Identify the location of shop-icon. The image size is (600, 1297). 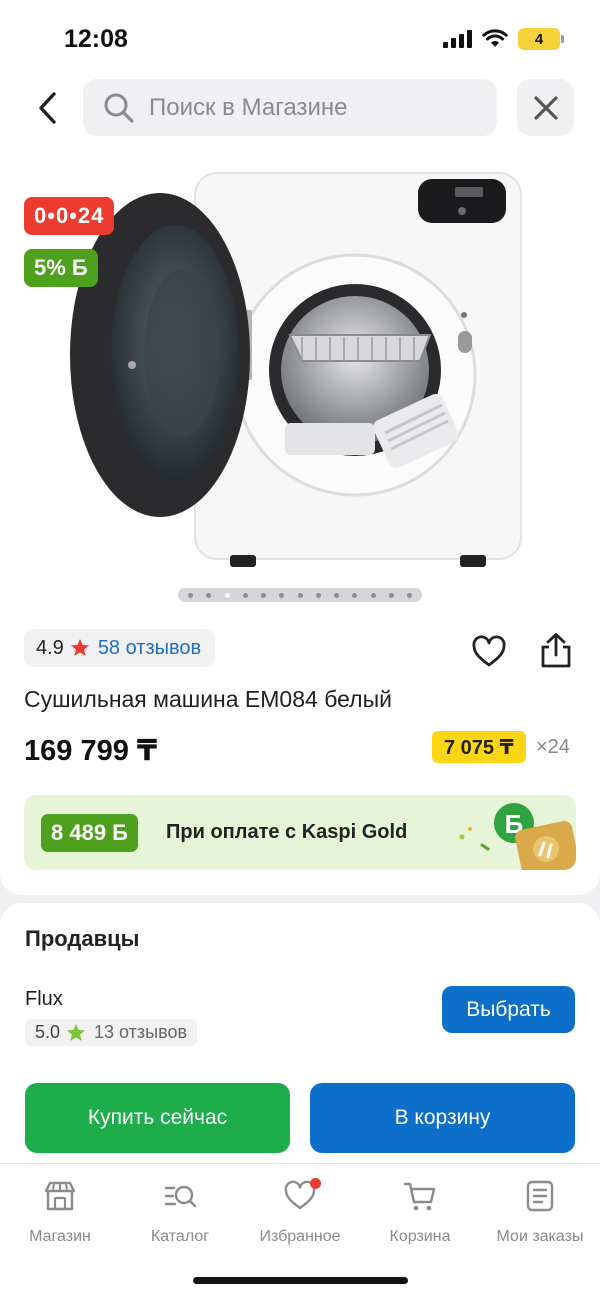
(60, 1196).